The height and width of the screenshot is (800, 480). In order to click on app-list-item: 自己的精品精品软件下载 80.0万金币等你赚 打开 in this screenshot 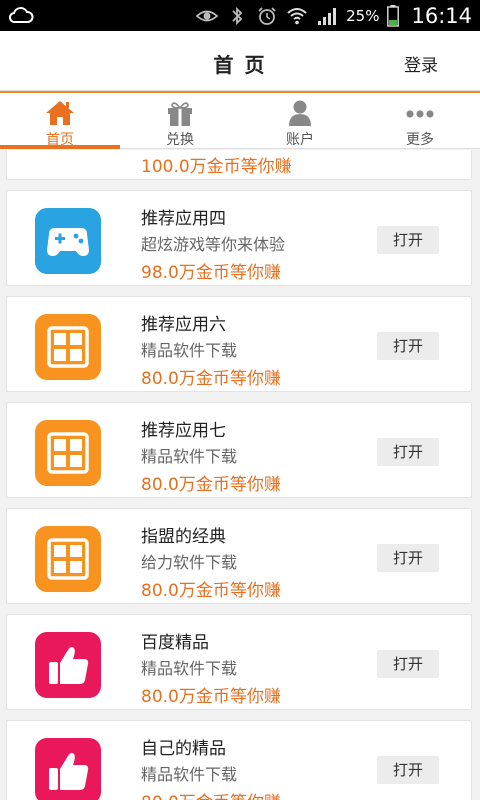, I will do `click(239, 760)`.